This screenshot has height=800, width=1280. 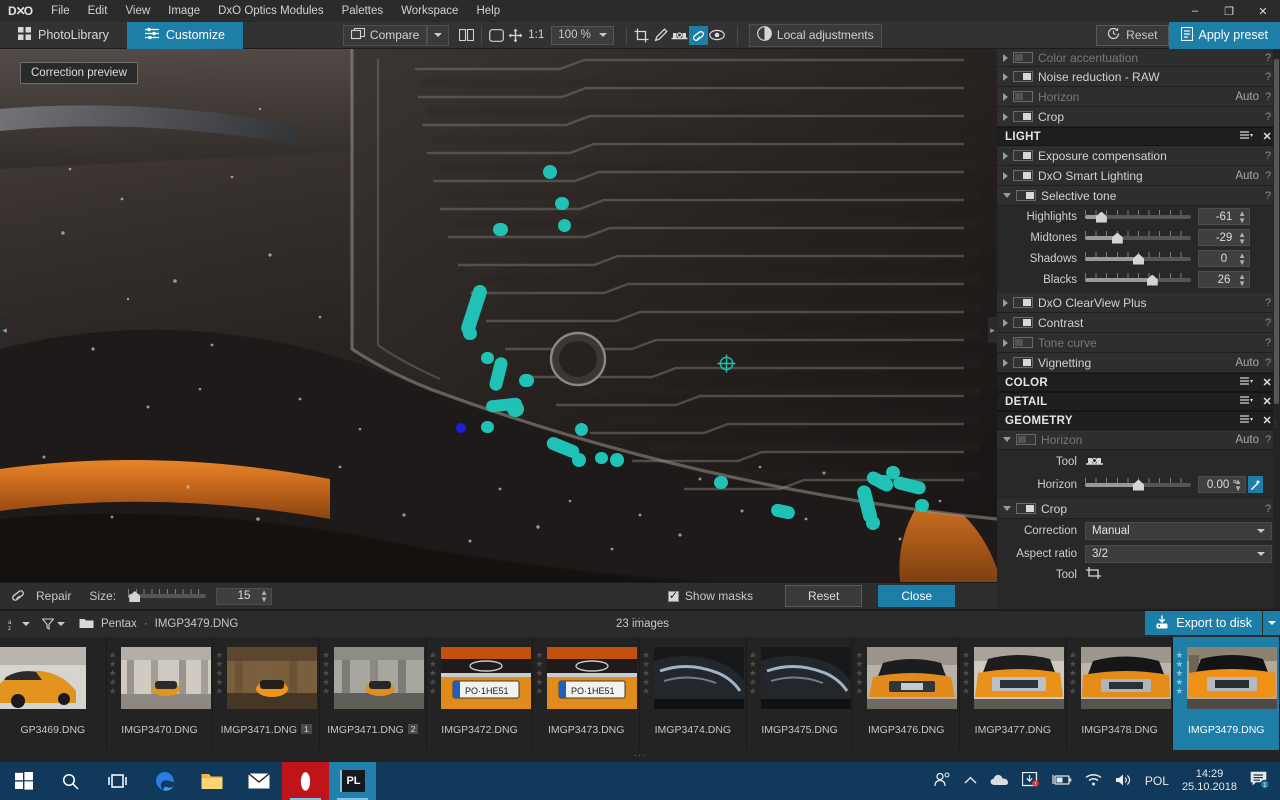 I want to click on shadows-slider, so click(x=1138, y=259).